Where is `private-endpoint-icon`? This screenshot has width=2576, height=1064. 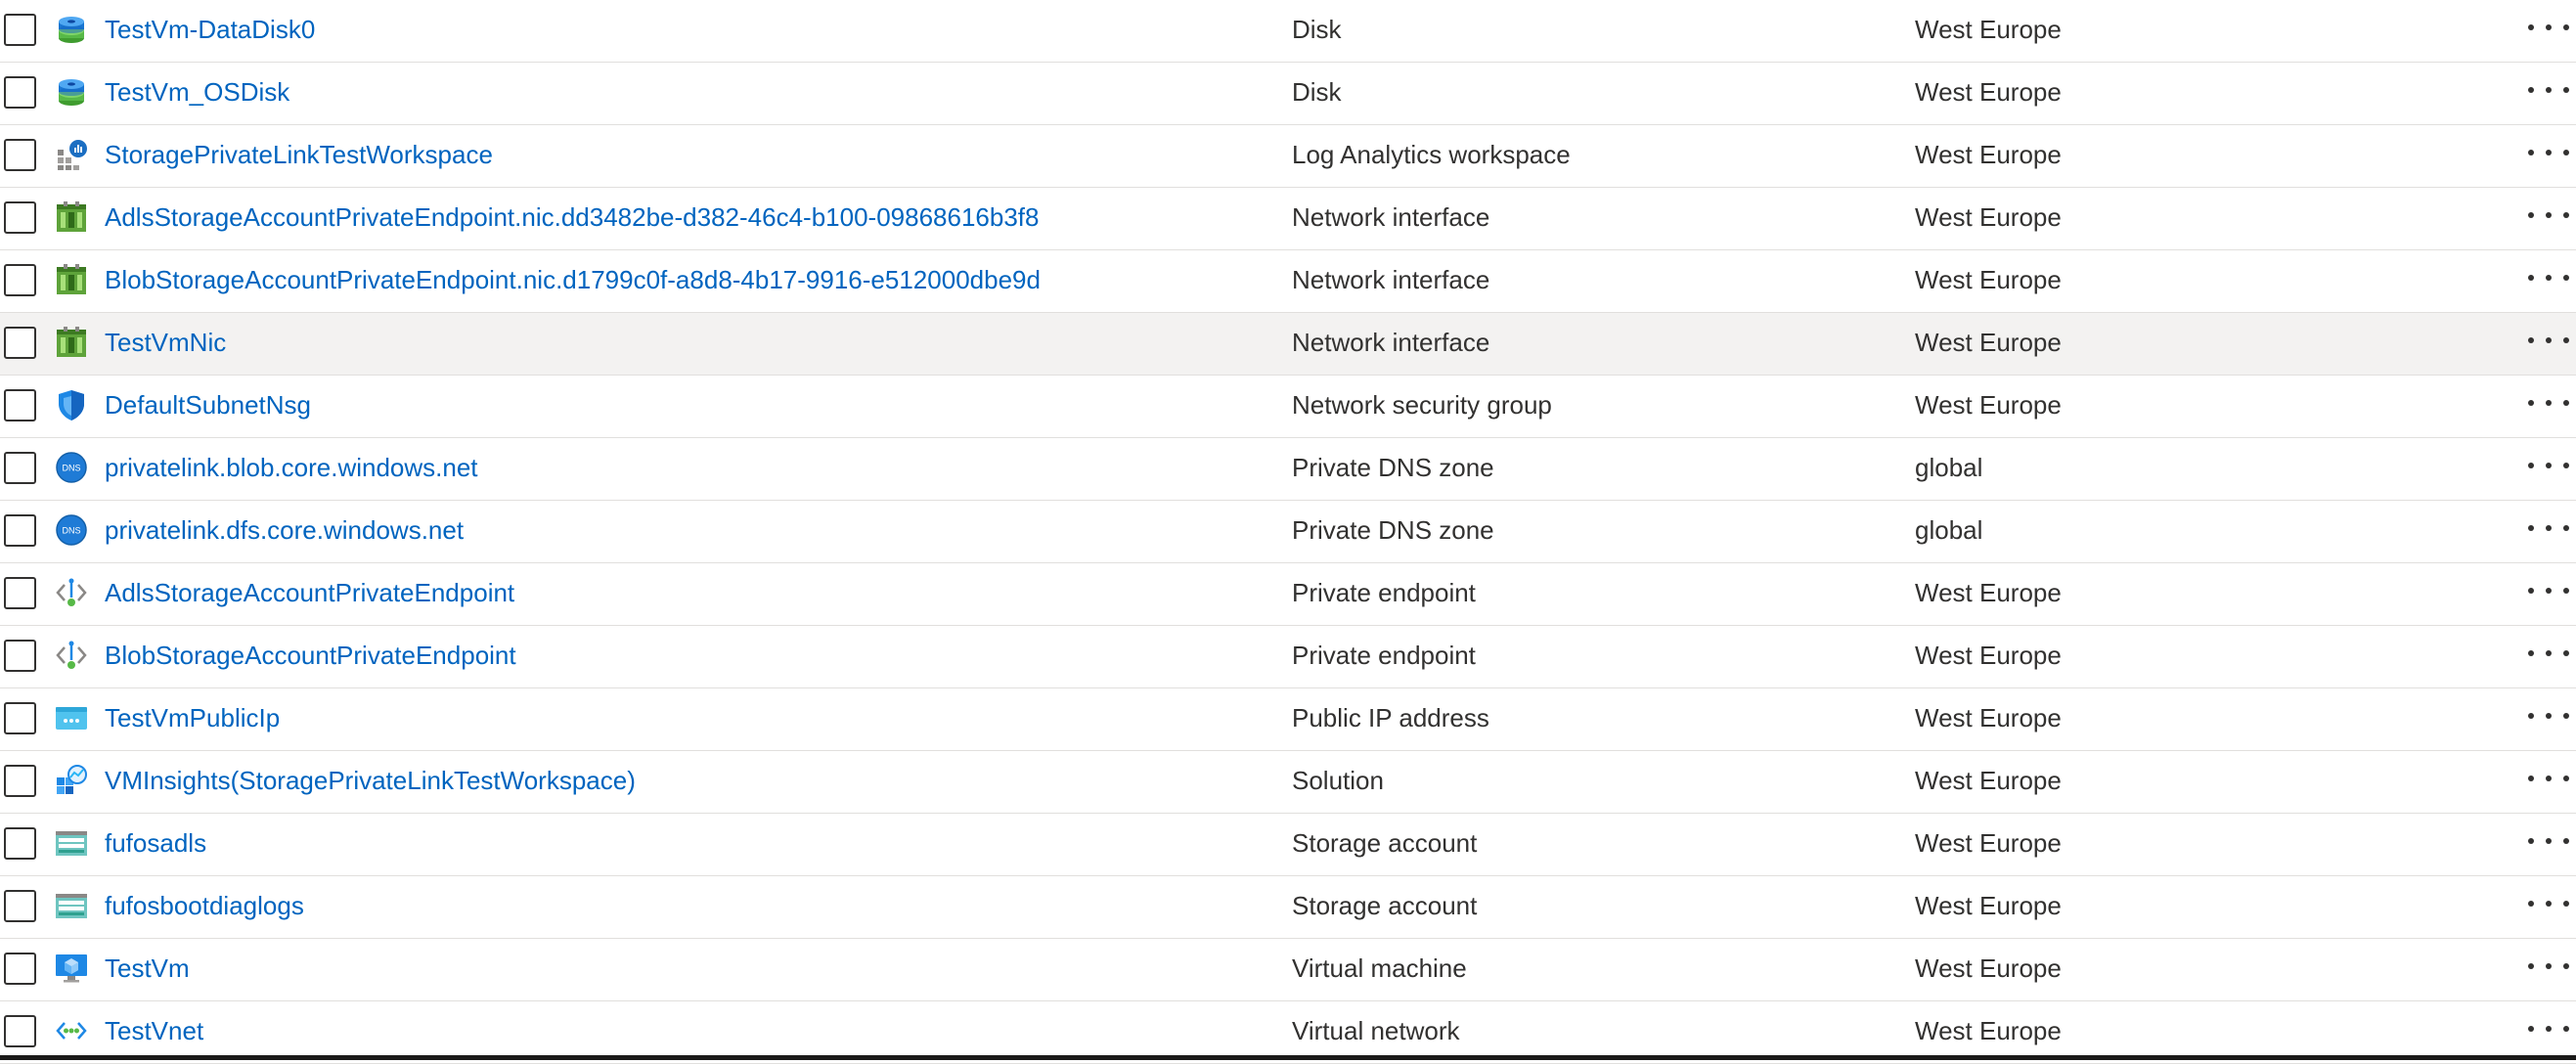
private-endpoint-icon is located at coordinates (71, 655).